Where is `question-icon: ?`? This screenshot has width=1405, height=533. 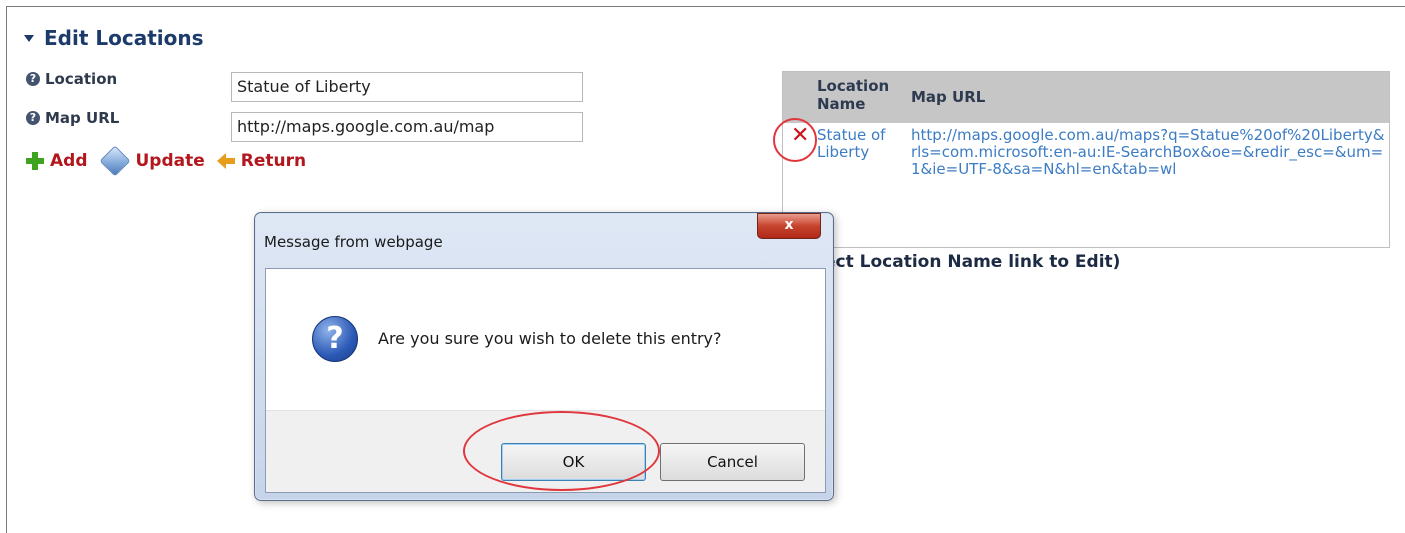
question-icon: ? is located at coordinates (335, 339).